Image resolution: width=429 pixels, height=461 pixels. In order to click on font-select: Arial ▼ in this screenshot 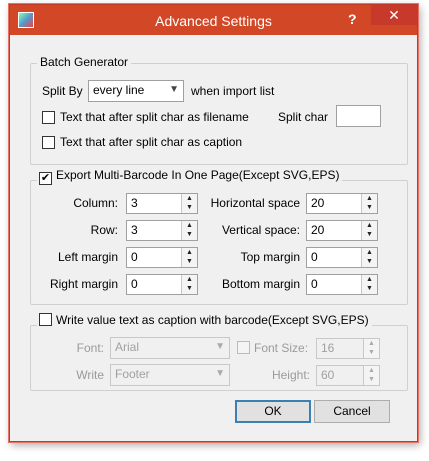, I will do `click(170, 348)`.